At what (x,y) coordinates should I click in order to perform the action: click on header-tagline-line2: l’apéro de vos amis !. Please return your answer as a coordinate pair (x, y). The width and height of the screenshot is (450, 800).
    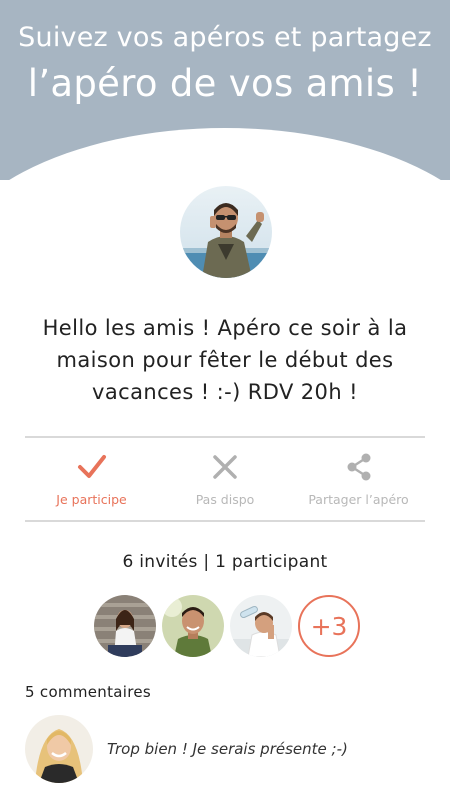
    Looking at the image, I should click on (225, 83).